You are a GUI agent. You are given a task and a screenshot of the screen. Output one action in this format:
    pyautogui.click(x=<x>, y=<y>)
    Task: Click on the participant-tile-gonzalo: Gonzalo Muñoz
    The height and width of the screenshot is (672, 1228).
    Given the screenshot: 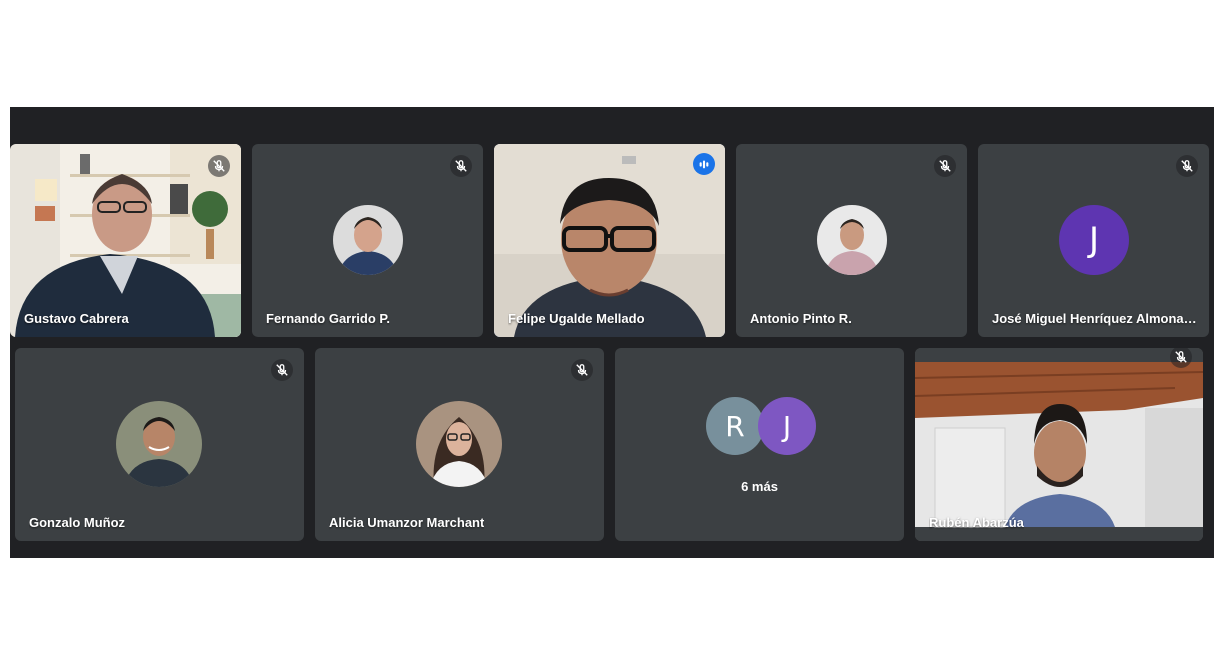 What is the action you would take?
    pyautogui.click(x=159, y=444)
    